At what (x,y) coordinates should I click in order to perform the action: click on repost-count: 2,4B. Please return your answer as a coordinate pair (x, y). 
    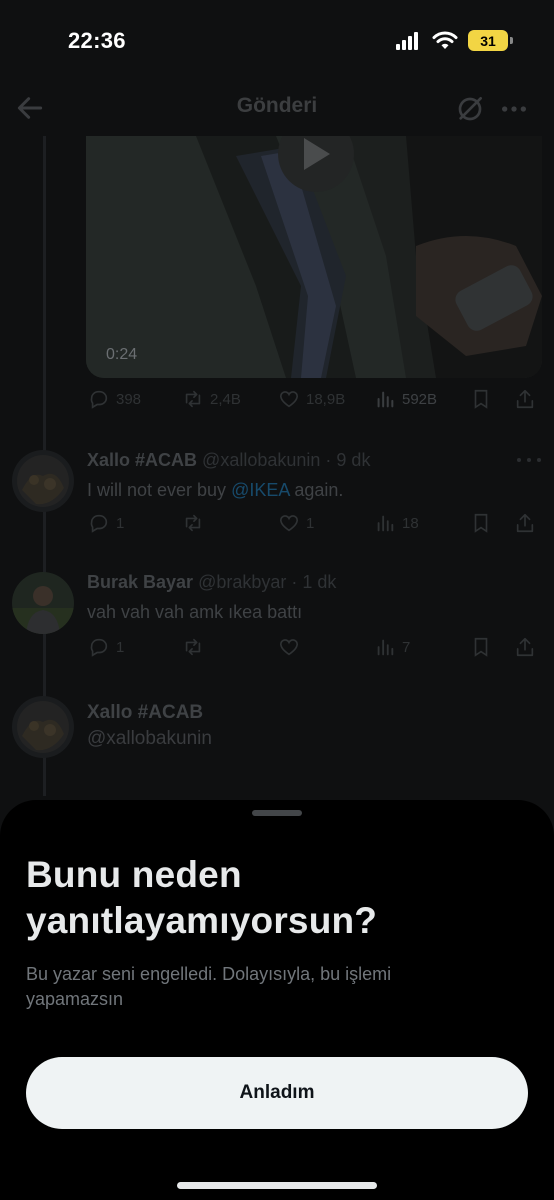
    Looking at the image, I should click on (225, 399).